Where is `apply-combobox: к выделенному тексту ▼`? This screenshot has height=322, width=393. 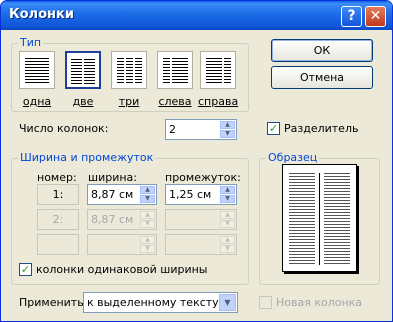
apply-combobox: к выделенному тексту ▼ is located at coordinates (160, 302).